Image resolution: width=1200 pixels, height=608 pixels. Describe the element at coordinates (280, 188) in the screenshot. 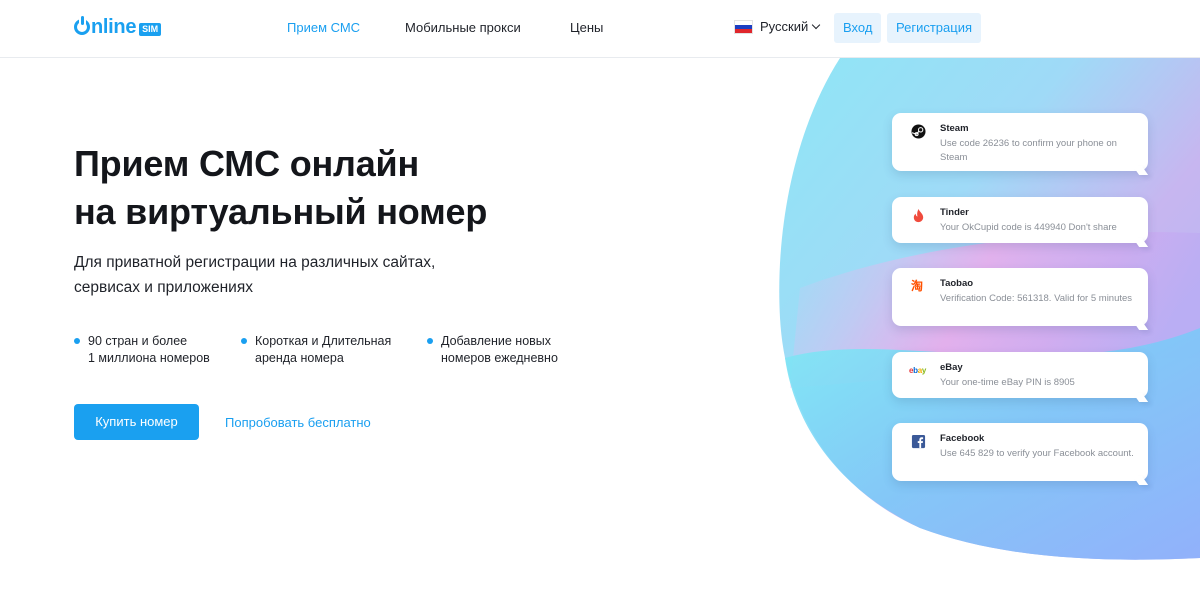

I see `hero-title: Прием СМС онлайн на виртуальный номер` at that location.